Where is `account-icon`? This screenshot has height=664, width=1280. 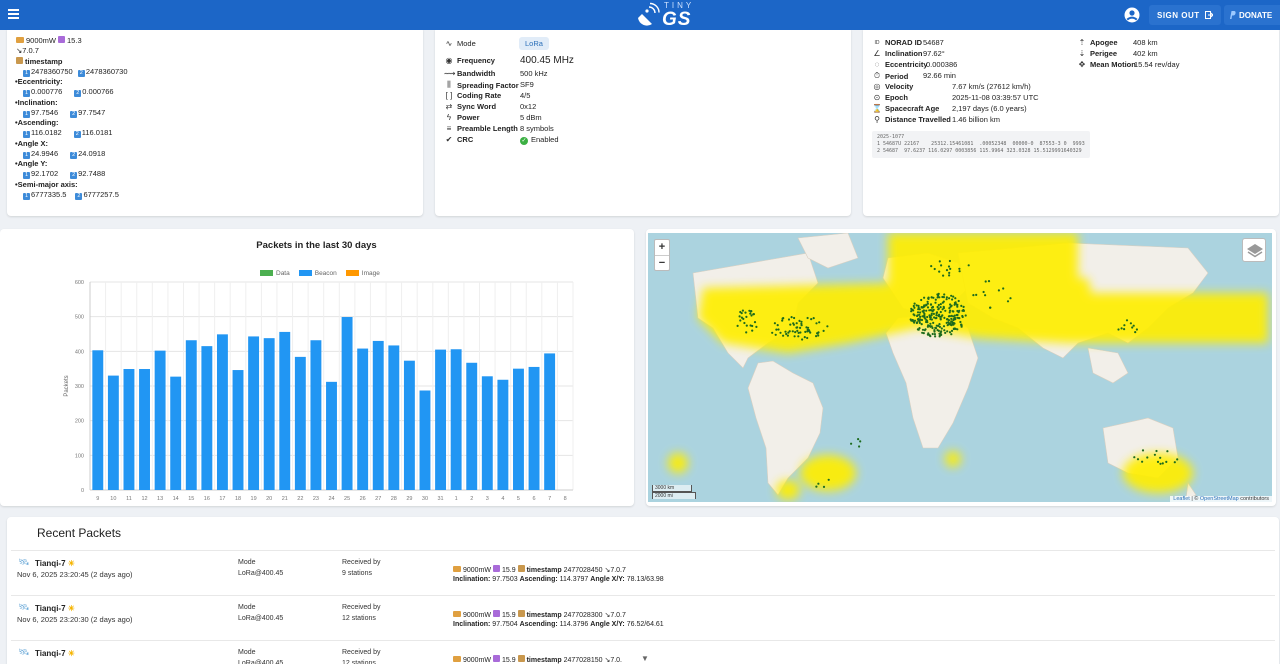
account-icon is located at coordinates (1132, 15).